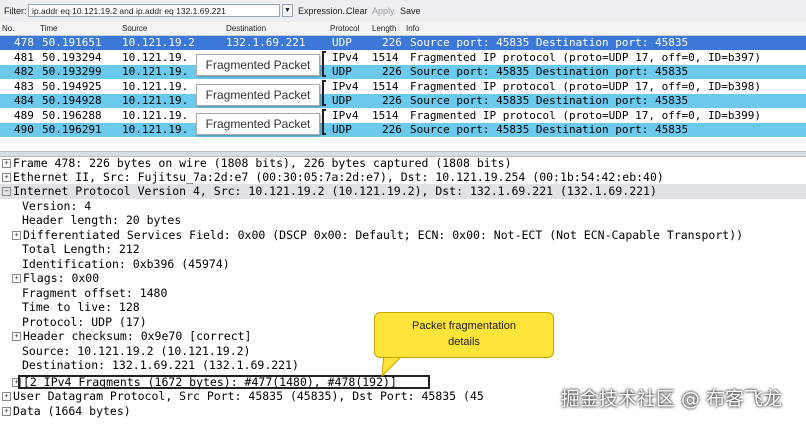  Describe the element at coordinates (84, 322) in the screenshot. I see `tree-item: Protocol: UDP (17)` at that location.